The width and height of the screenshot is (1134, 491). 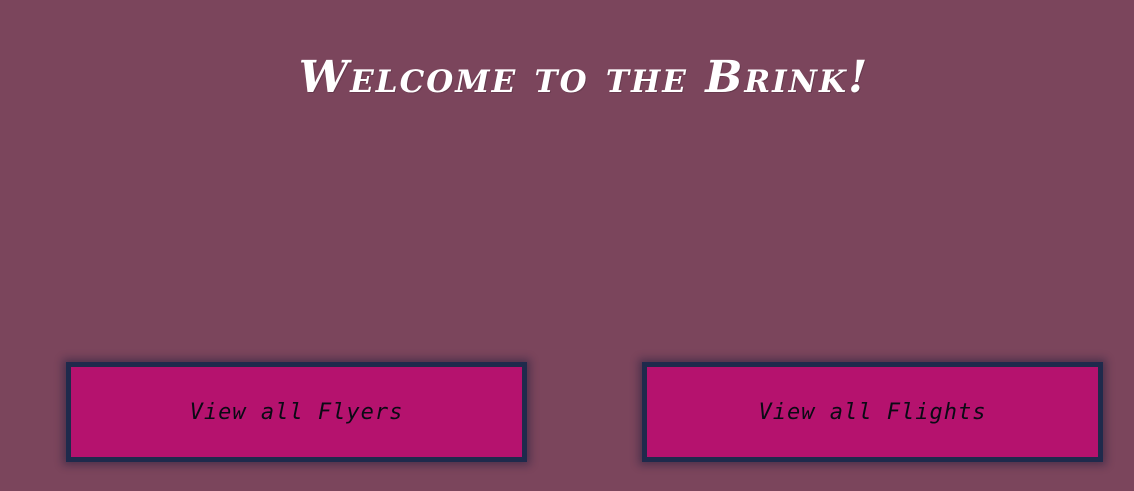 I want to click on page-title-text: Welcome to the Brink!, so click(x=584, y=77).